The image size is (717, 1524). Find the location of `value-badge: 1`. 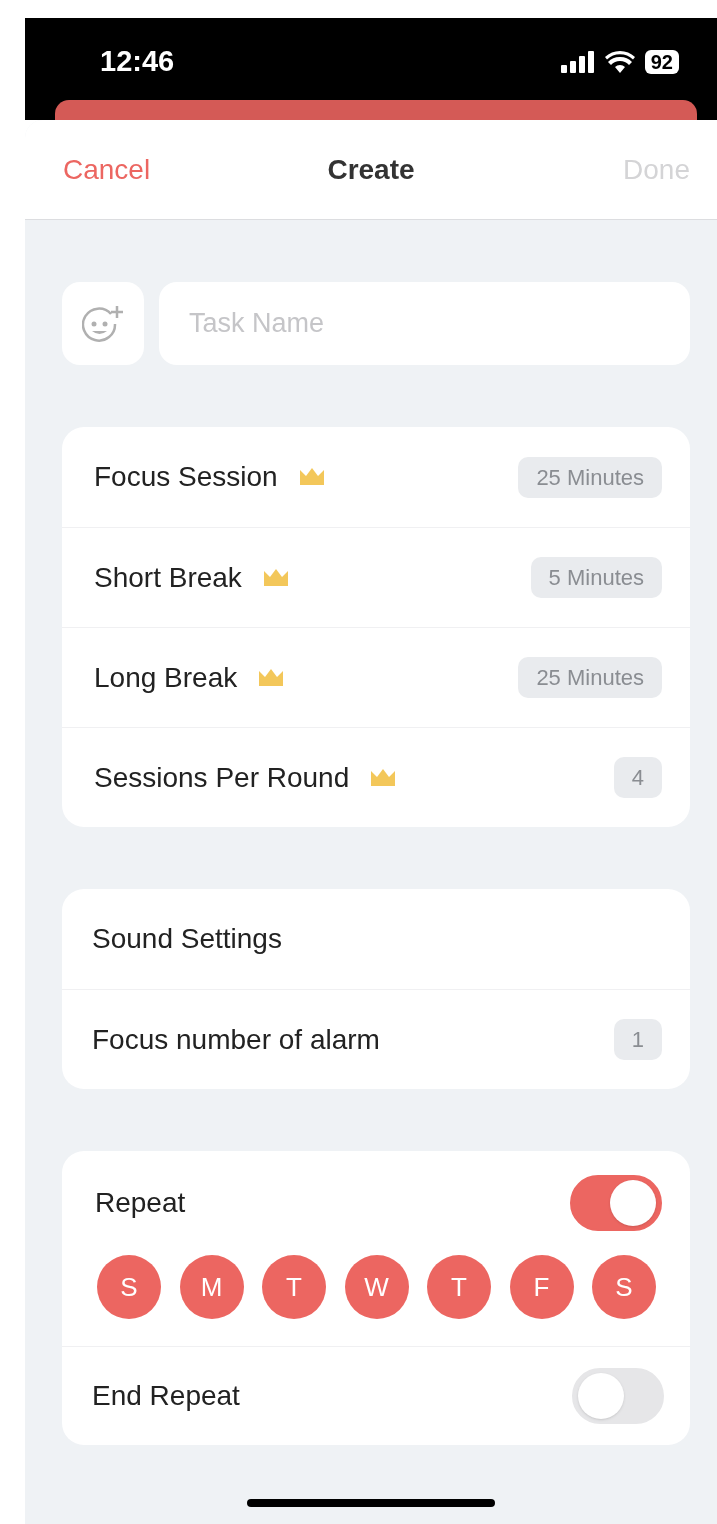

value-badge: 1 is located at coordinates (637, 1039).